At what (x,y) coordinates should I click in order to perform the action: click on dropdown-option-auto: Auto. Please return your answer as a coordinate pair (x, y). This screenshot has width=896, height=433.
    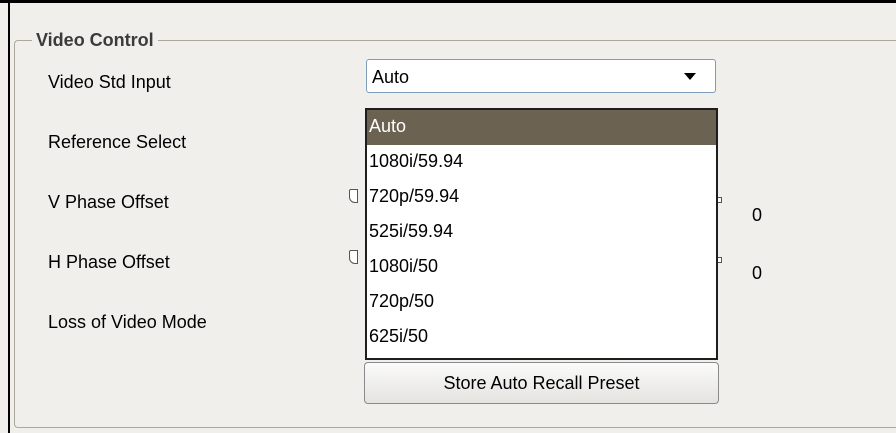
    Looking at the image, I should click on (541, 127).